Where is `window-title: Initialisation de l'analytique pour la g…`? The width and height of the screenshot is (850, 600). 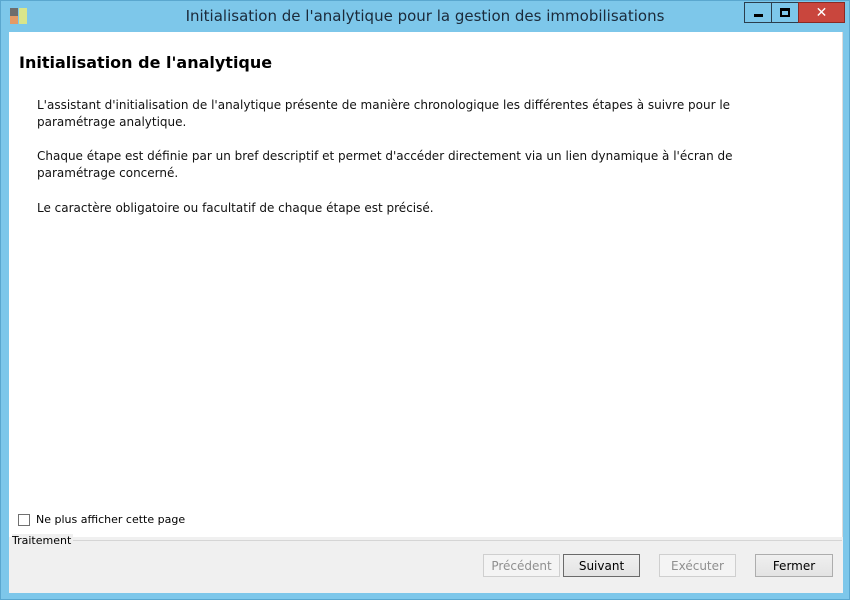 window-title: Initialisation de l'analytique pour la g… is located at coordinates (425, 16).